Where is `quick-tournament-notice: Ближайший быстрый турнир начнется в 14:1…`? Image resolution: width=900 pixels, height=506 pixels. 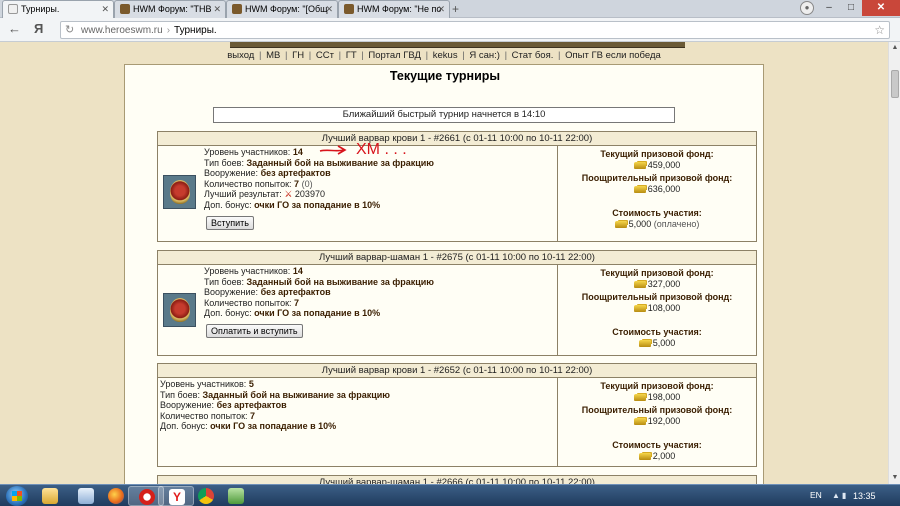
quick-tournament-notice: Ближайший быстрый турнир начнется в 14:1… is located at coordinates (444, 115).